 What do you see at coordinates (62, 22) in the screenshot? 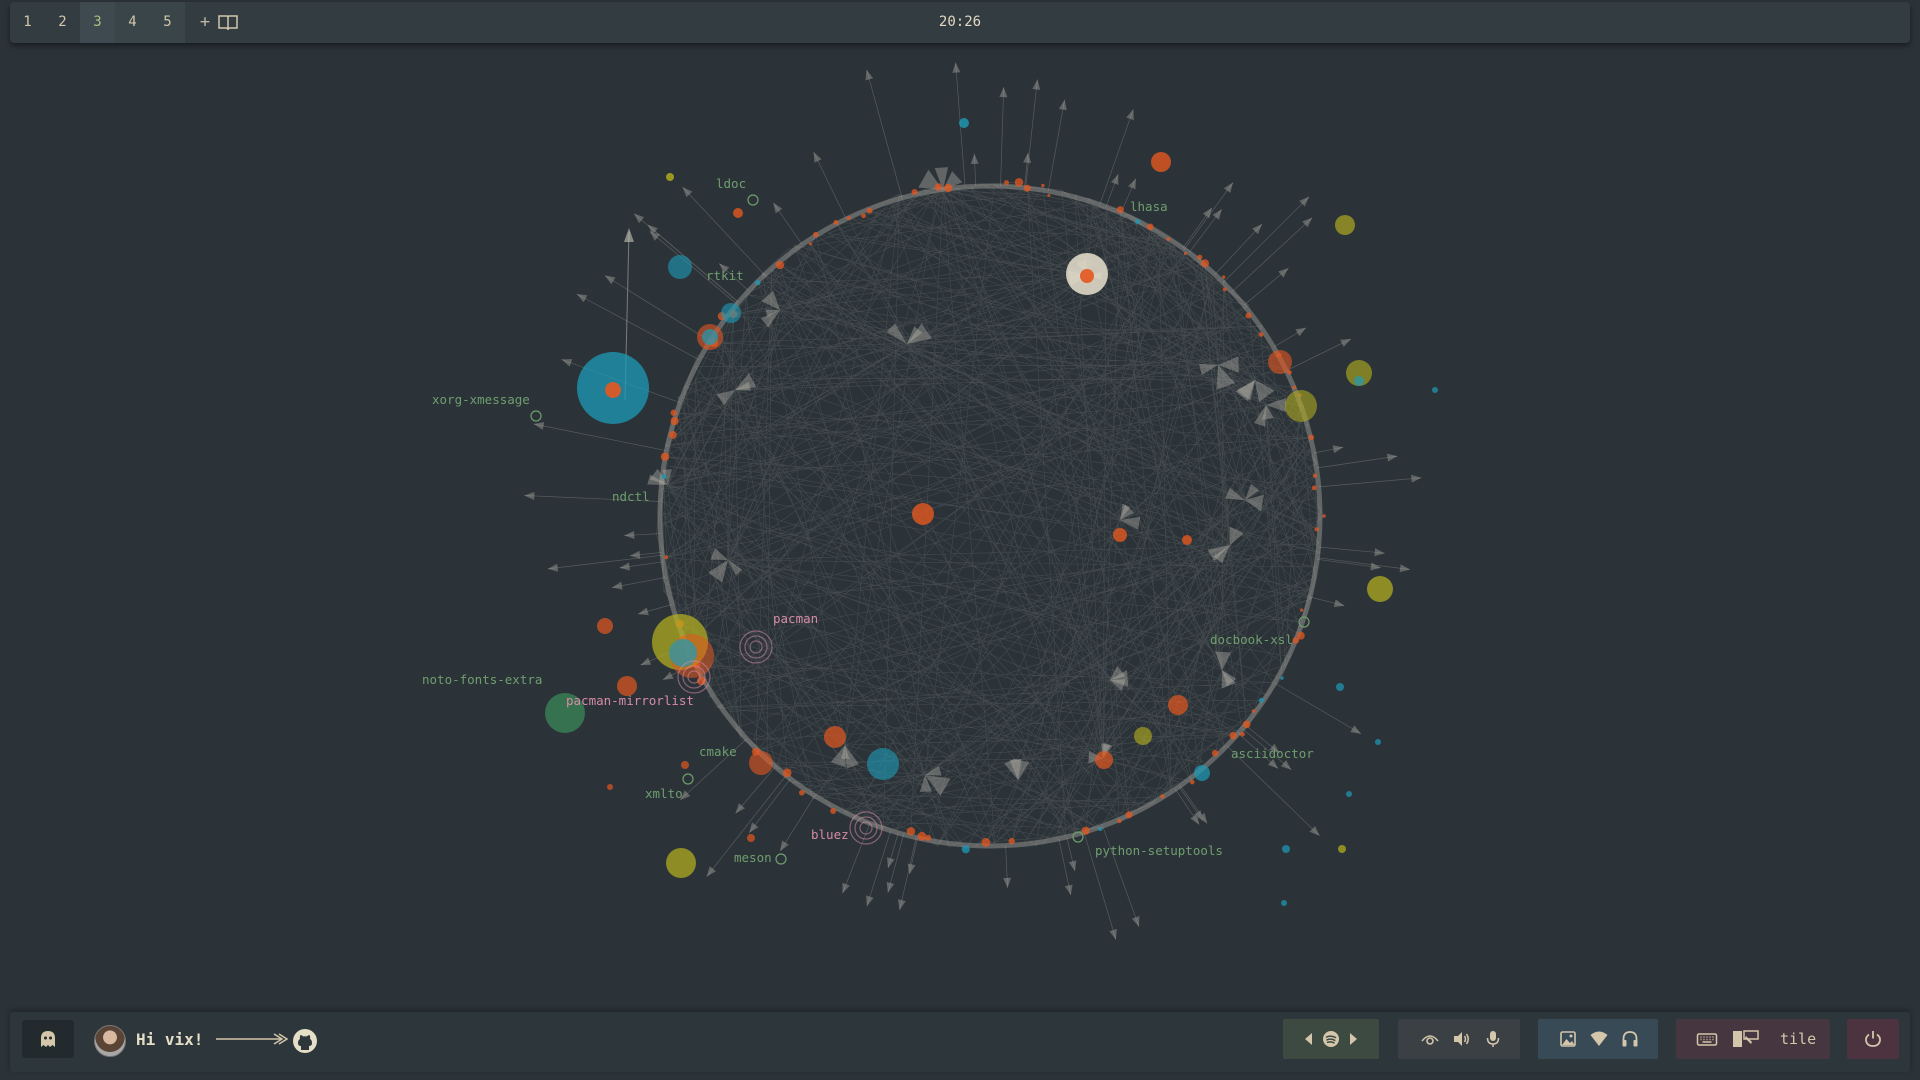
I see `workspace-2: 2` at bounding box center [62, 22].